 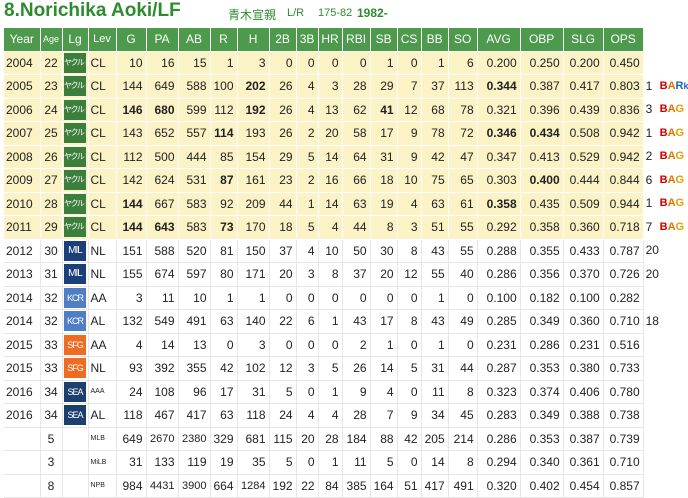 What do you see at coordinates (102, 368) in the screenshot?
I see `cell-level: NL` at bounding box center [102, 368].